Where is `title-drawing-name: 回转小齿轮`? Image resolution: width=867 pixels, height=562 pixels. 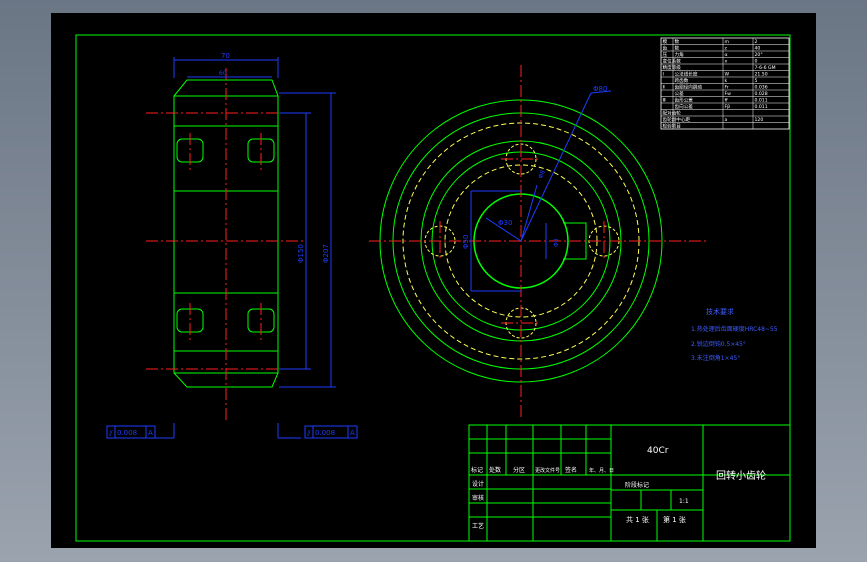 title-drawing-name: 回转小齿轮 is located at coordinates (741, 475).